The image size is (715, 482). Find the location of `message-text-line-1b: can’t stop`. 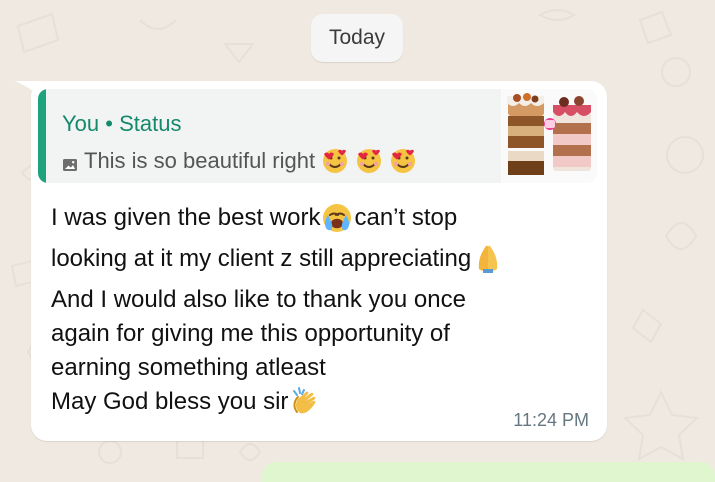

message-text-line-1b: can’t stop is located at coordinates (406, 217).